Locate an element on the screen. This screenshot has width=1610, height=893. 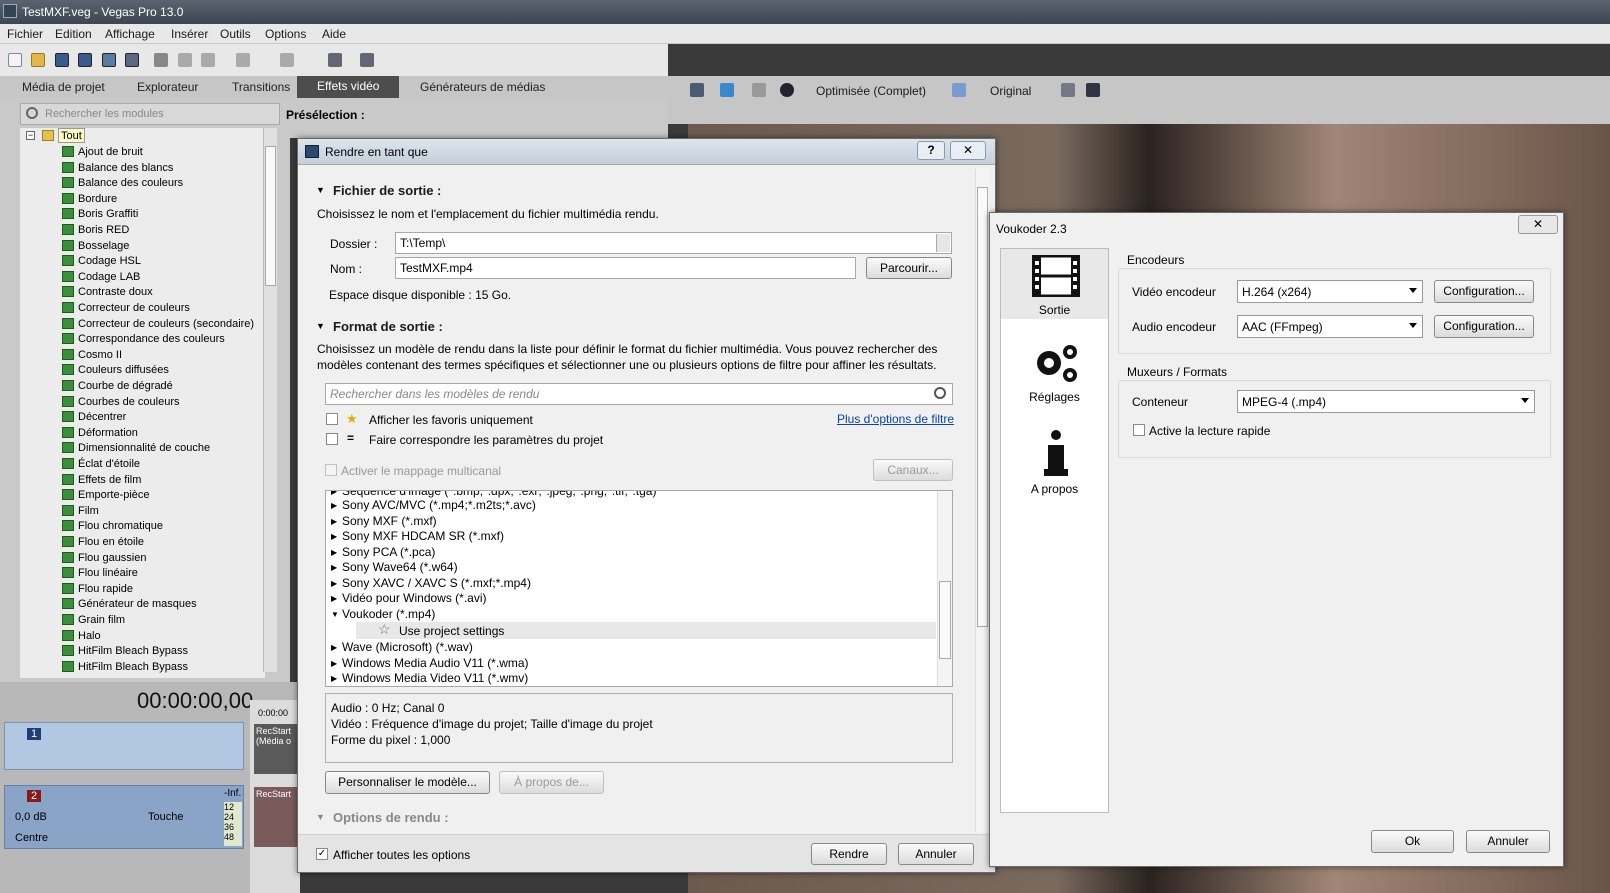
sidebar-item-reglages: Réglages is located at coordinates (1054, 370).